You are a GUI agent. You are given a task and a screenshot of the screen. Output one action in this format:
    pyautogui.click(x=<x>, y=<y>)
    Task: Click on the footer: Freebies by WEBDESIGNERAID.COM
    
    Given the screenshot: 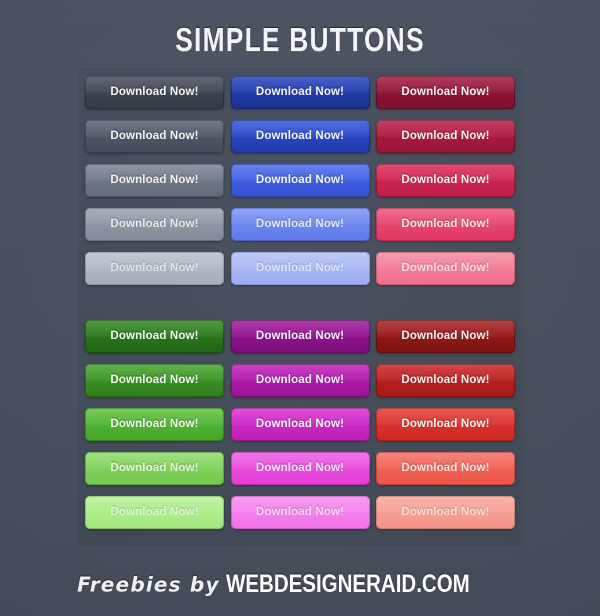 What is the action you would take?
    pyautogui.click(x=300, y=584)
    